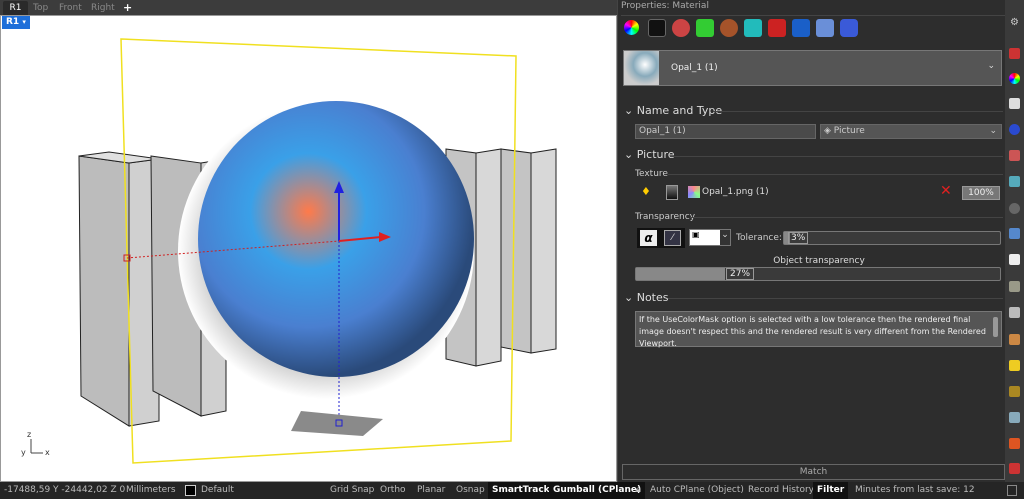 This screenshot has height=499, width=1024. What do you see at coordinates (696, 234) in the screenshot?
I see `checker-icon: ▣` at bounding box center [696, 234].